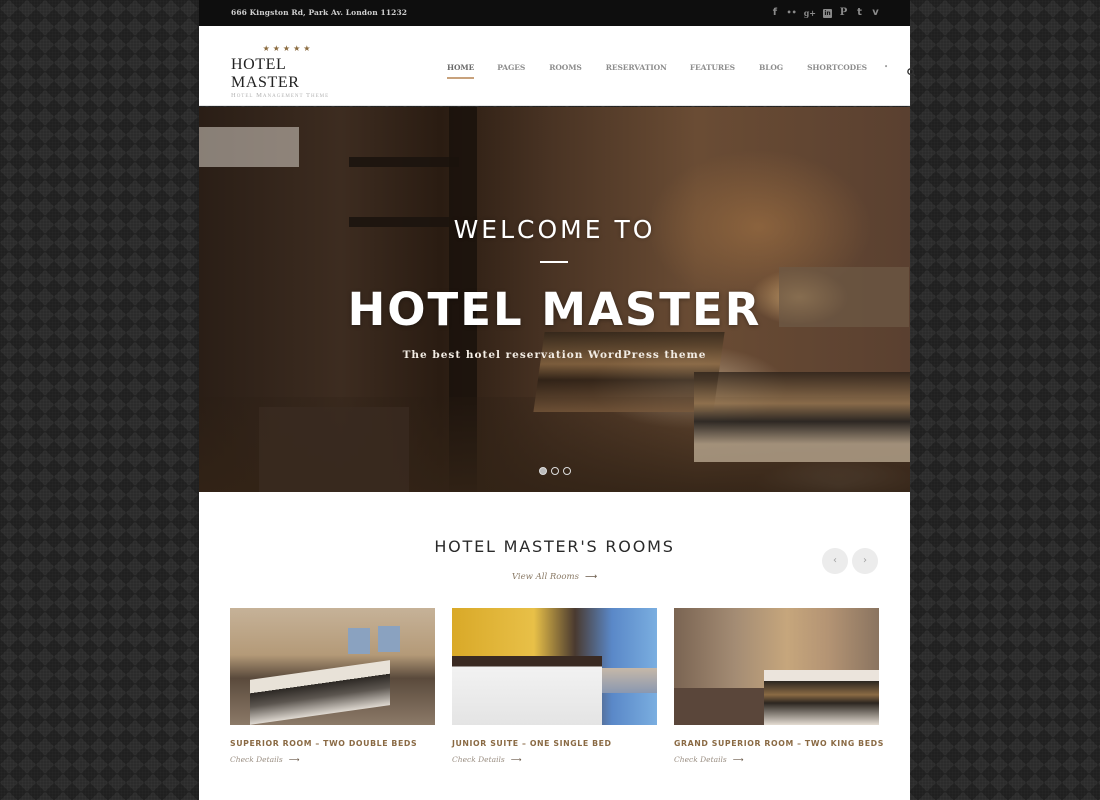 The image size is (1100, 800). Describe the element at coordinates (843, 13) in the screenshot. I see `pinterest-icon: P` at that location.